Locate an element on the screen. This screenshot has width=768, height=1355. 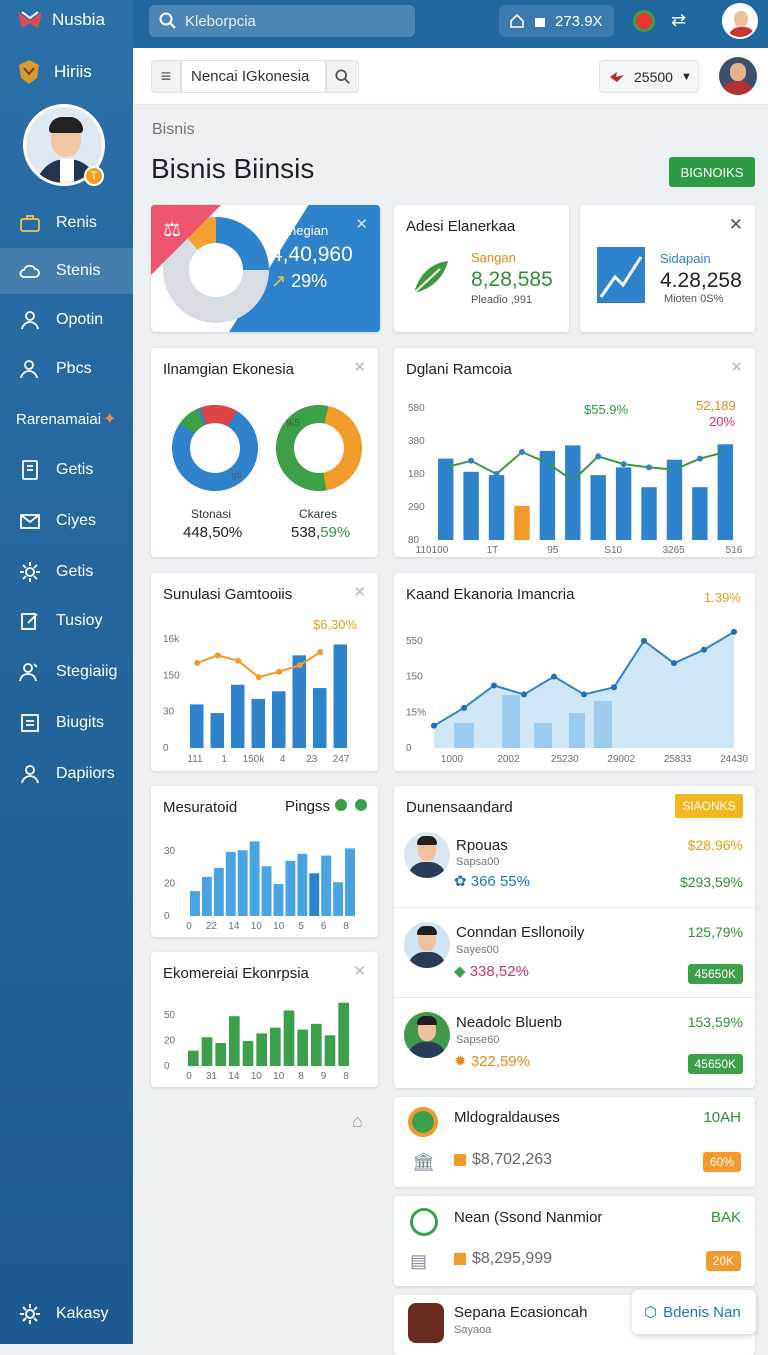
x-tick-label: 3265 is located at coordinates (673, 550).